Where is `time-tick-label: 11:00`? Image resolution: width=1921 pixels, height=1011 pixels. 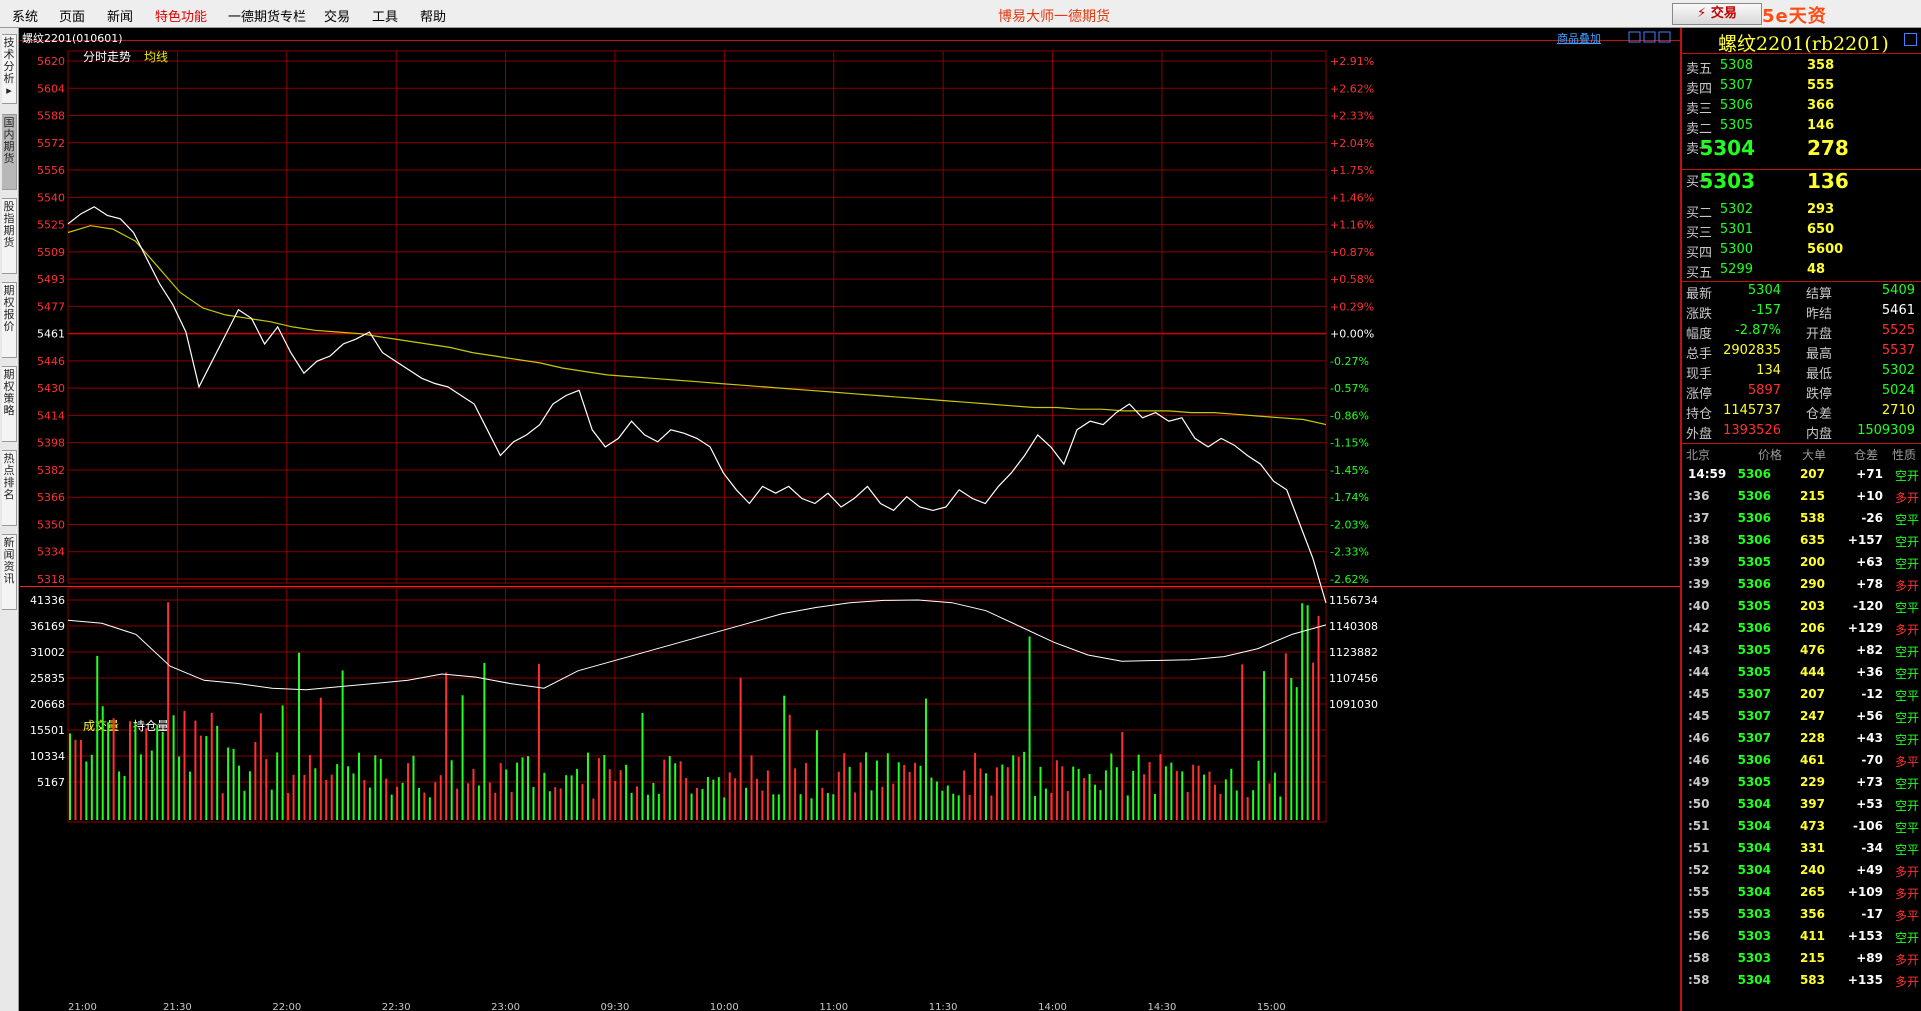 time-tick-label: 11:00 is located at coordinates (833, 1006).